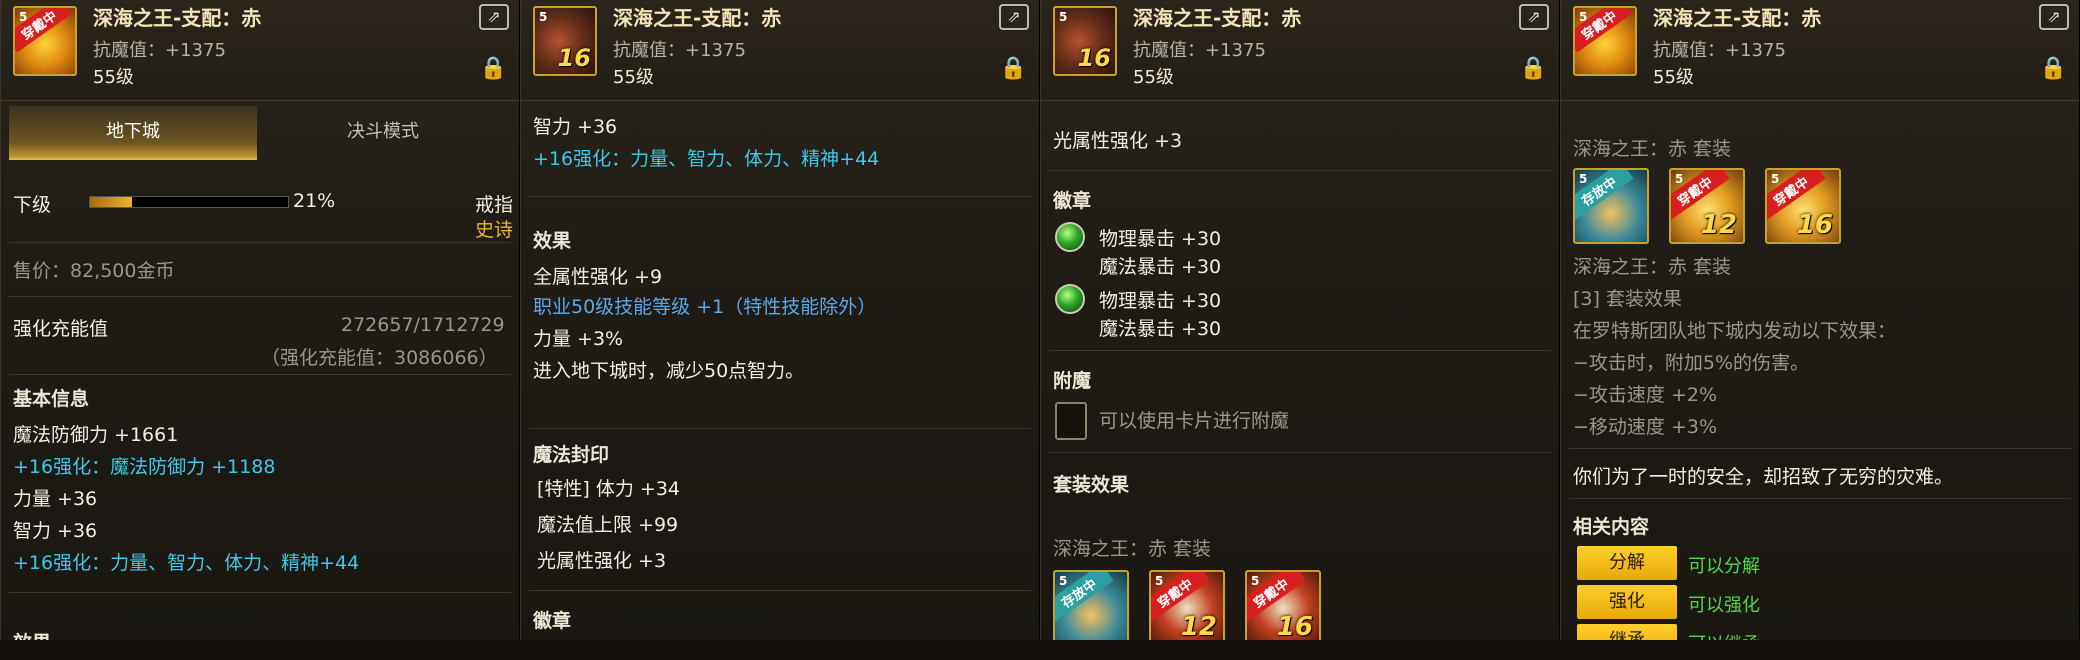 The height and width of the screenshot is (660, 2080). I want to click on set-effect-line: −移动速度 +3%, so click(1645, 427).